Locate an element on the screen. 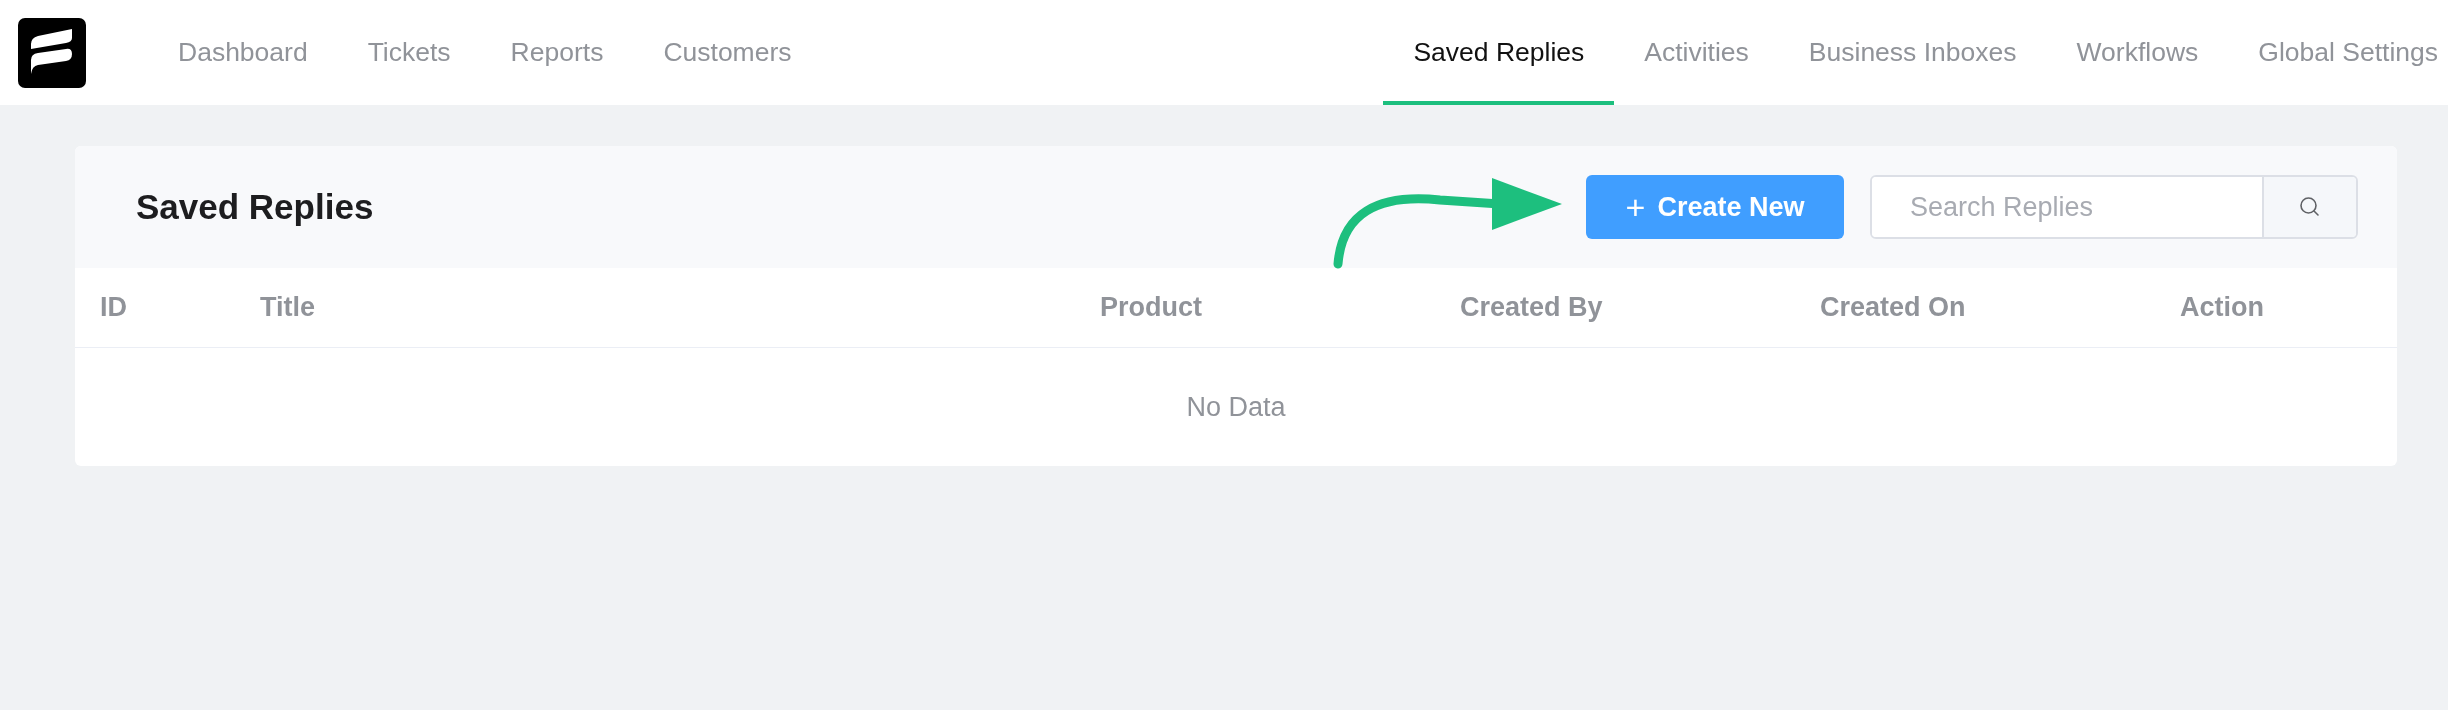 This screenshot has height=710, width=2448. nav-tab: Reports is located at coordinates (557, 52).